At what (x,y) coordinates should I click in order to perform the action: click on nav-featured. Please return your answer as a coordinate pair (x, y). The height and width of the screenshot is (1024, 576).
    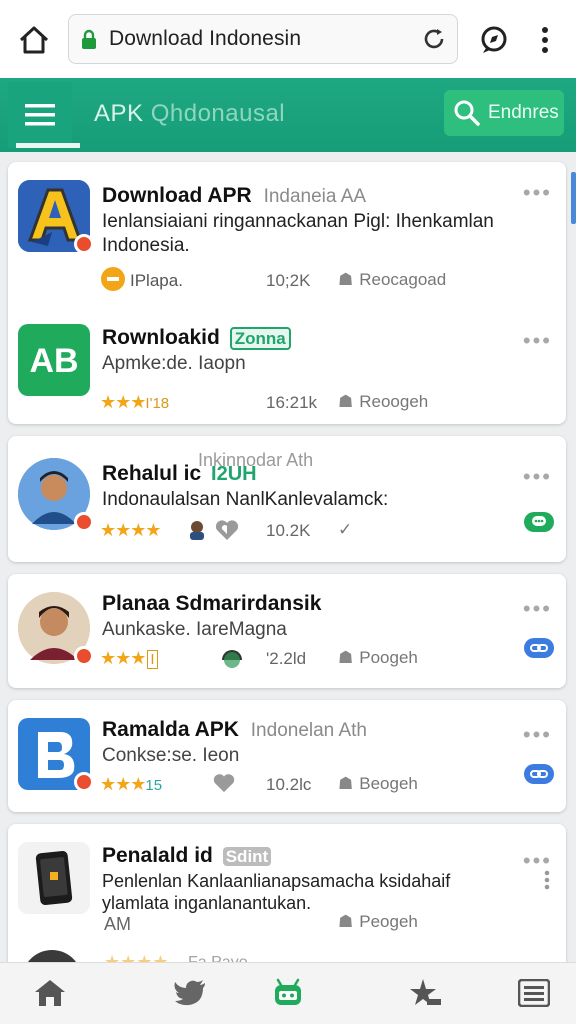
    Looking at the image, I should click on (426, 993).